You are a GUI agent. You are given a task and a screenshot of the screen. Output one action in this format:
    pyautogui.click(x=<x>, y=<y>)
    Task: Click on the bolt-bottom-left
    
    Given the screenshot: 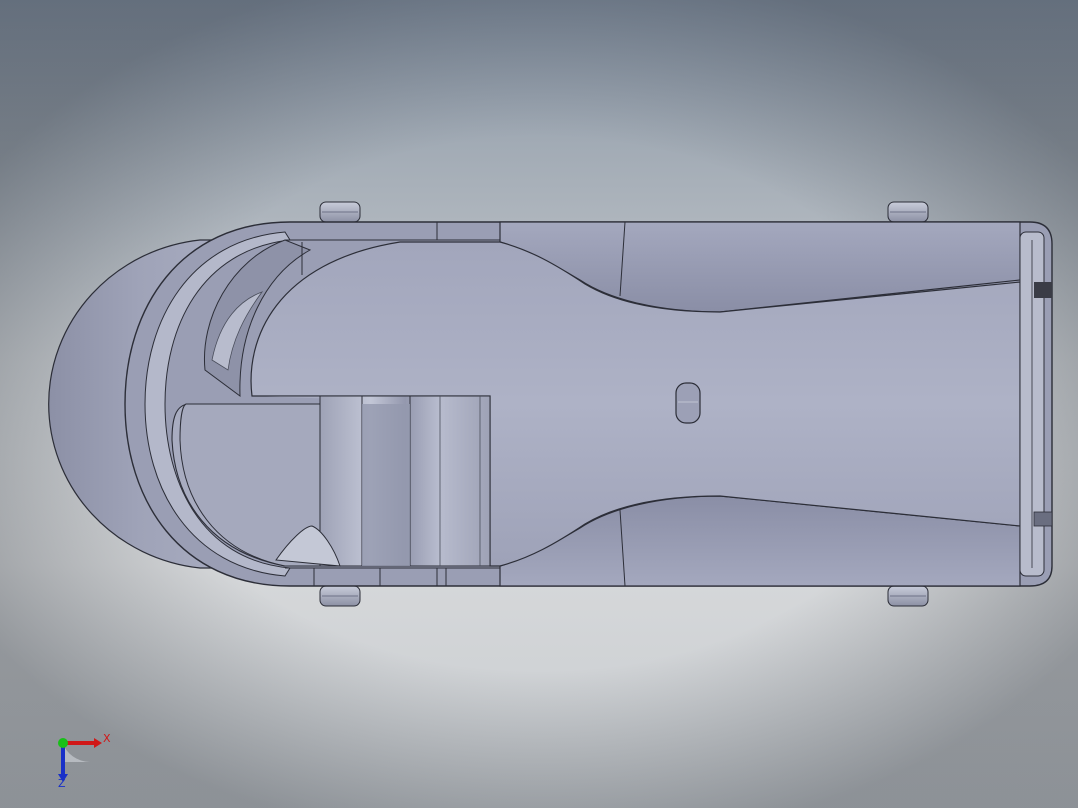 What is the action you would take?
    pyautogui.click(x=340, y=596)
    